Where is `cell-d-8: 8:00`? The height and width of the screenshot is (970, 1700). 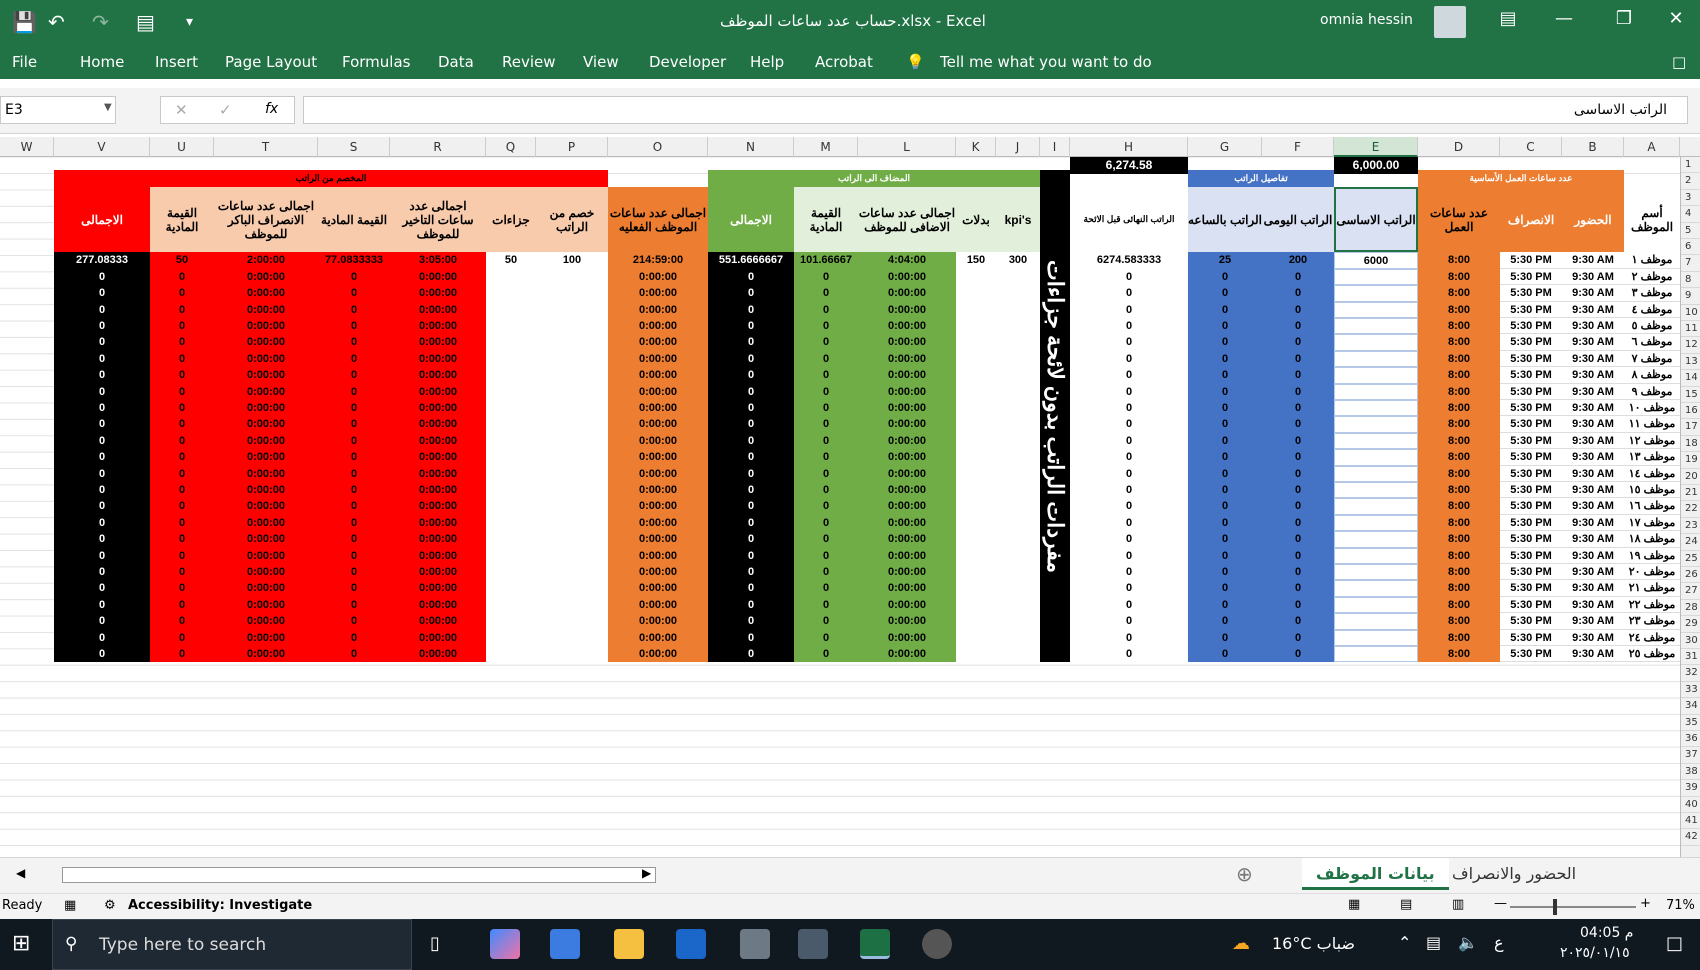 cell-d-8: 8:00 is located at coordinates (1459, 375).